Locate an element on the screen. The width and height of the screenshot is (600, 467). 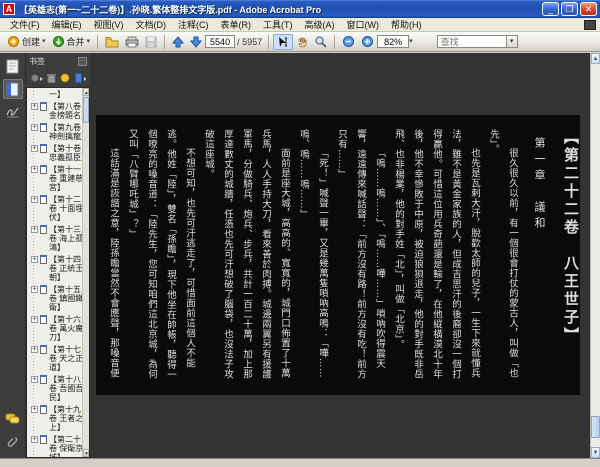
bookmark-item: + 【第十卷 忠義孤臣】 is located at coordinates (55, 153).